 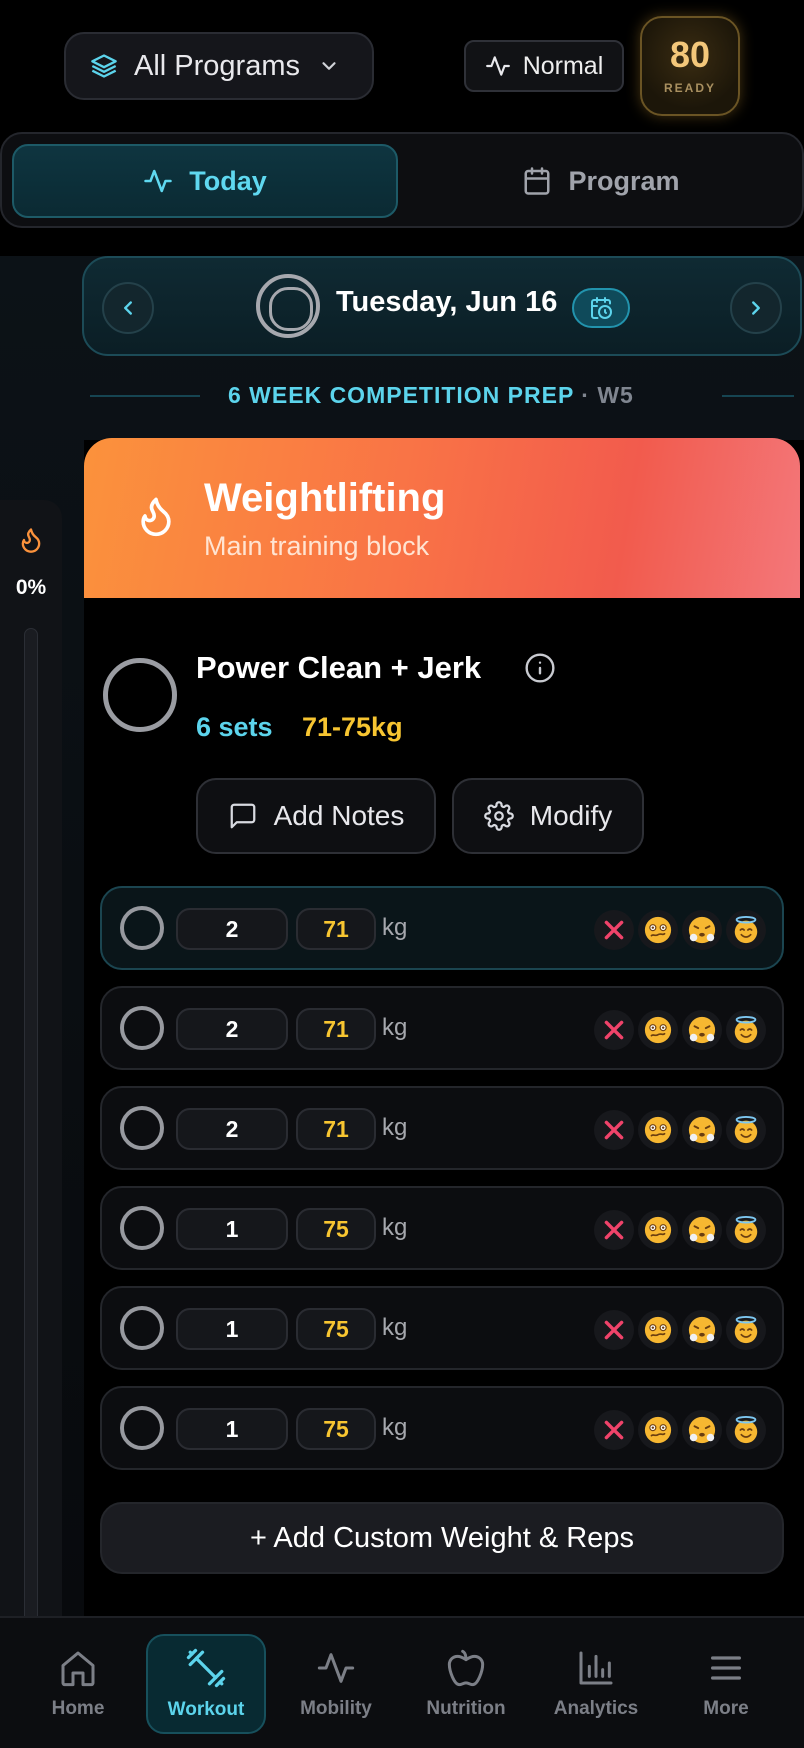 I want to click on nav-analytics-label: Analytics, so click(x=596, y=1708).